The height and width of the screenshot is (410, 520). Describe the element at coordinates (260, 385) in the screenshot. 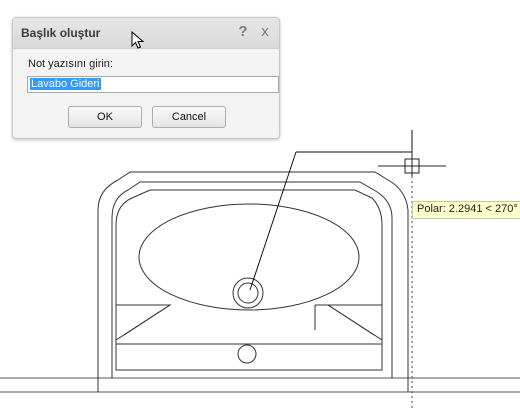

I see `wall-lines` at that location.